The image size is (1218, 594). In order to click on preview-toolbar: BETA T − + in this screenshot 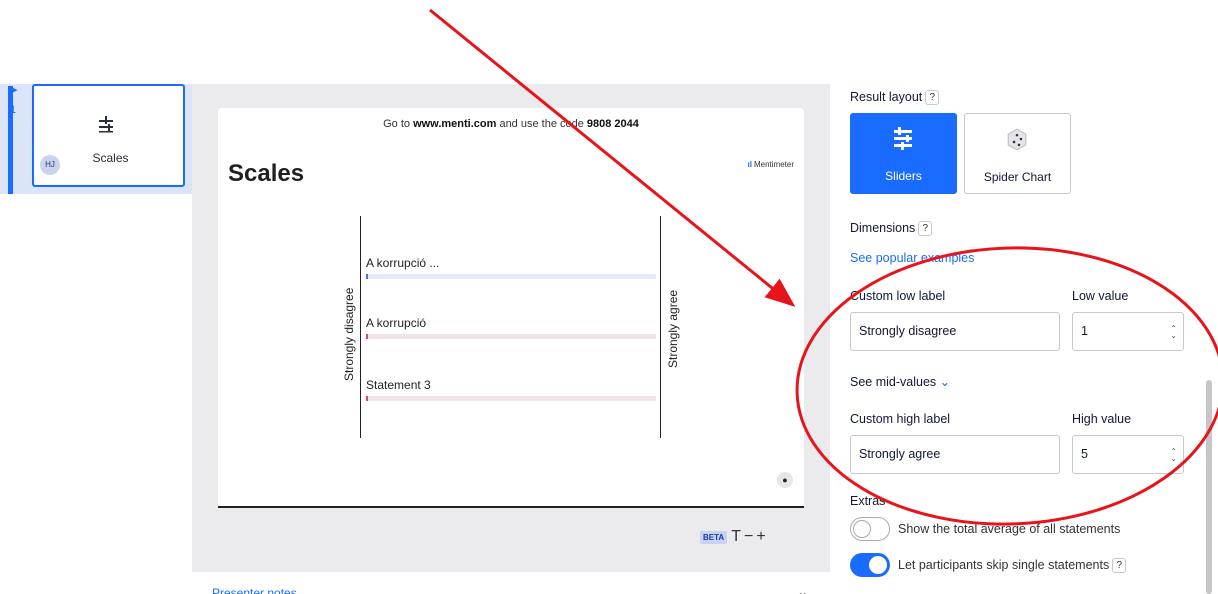, I will do `click(734, 537)`.